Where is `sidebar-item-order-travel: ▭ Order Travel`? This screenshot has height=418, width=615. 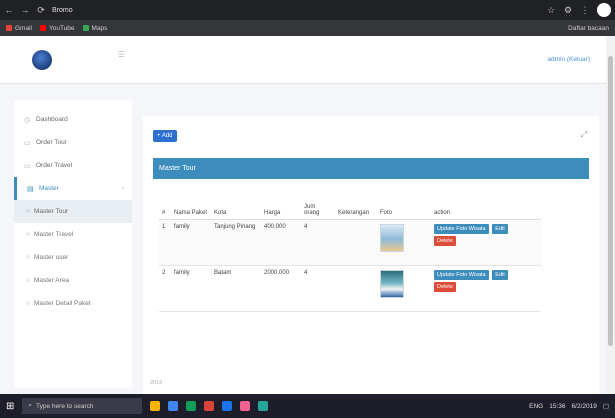 sidebar-item-order-travel: ▭ Order Travel is located at coordinates (73, 165).